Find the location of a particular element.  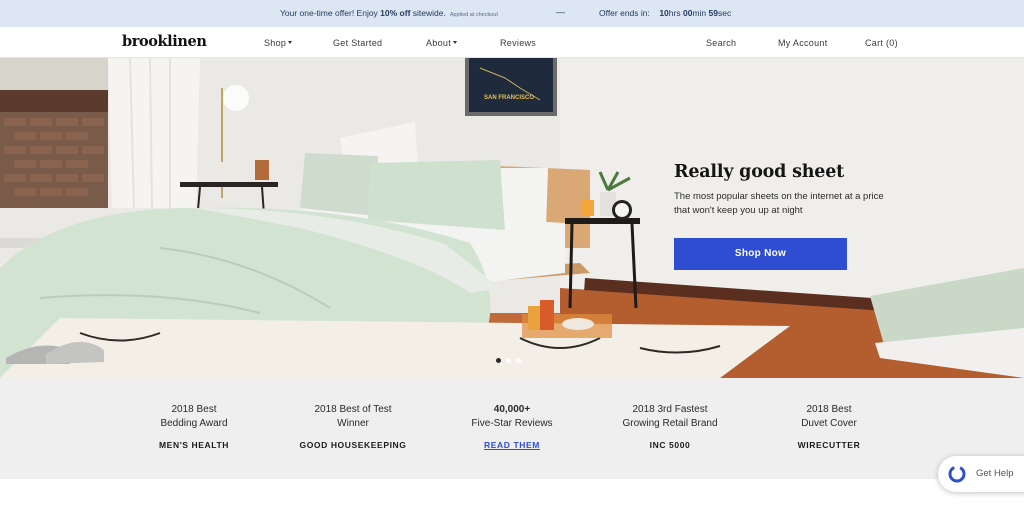

carousel-dots is located at coordinates (511, 359).